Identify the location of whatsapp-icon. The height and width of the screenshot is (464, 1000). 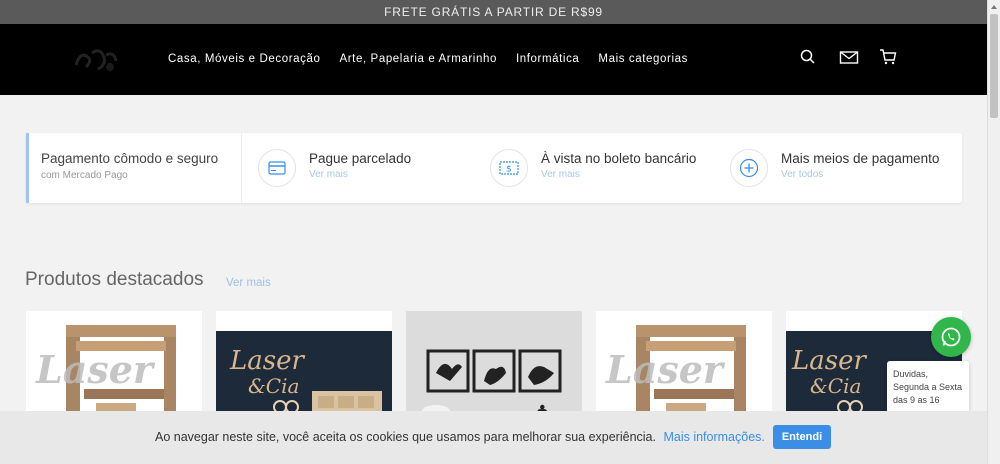
(951, 337).